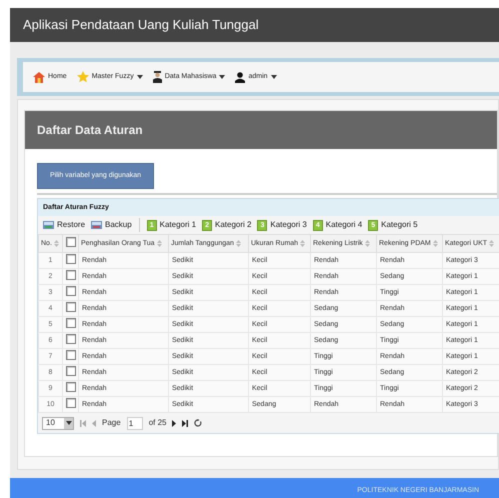 The height and width of the screenshot is (498, 499). I want to click on star-icon, so click(82, 77).